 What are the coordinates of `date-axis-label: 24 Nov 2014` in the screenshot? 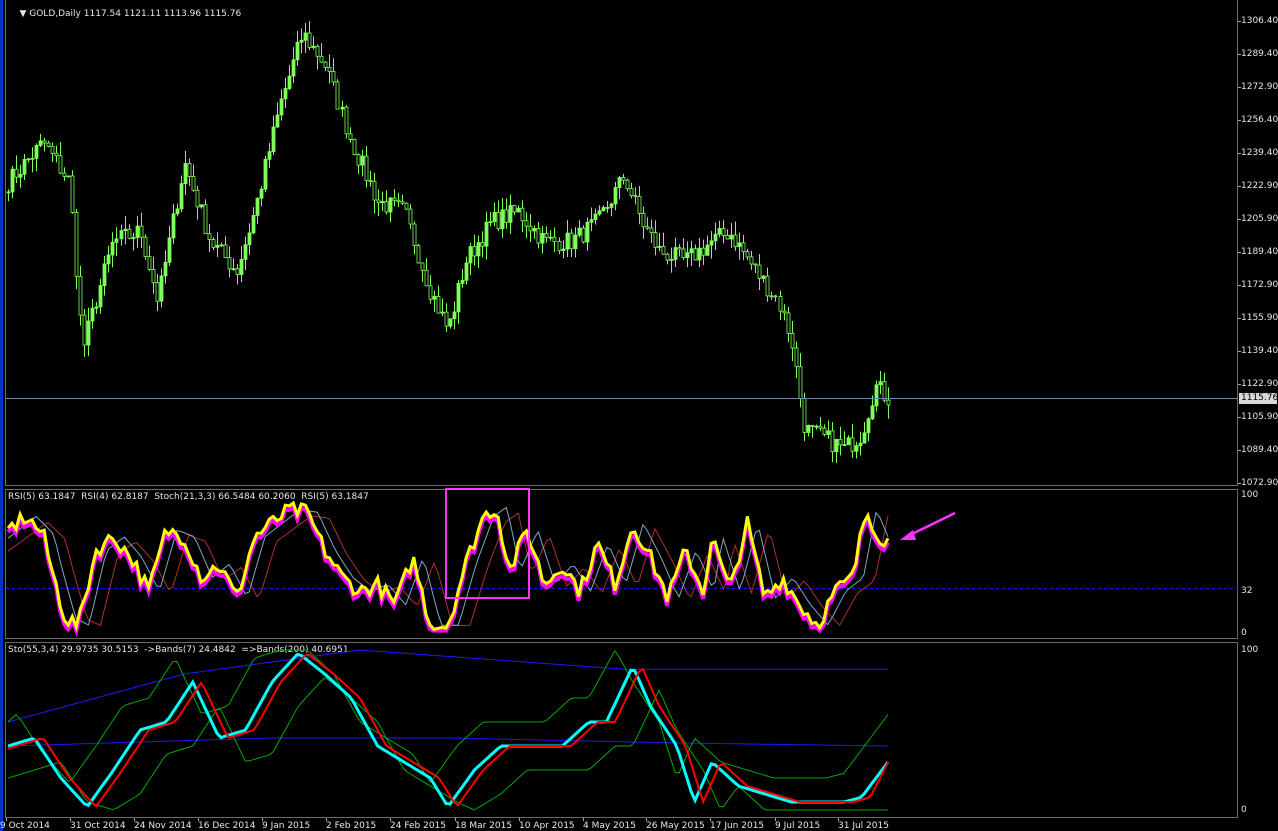 It's located at (163, 826).